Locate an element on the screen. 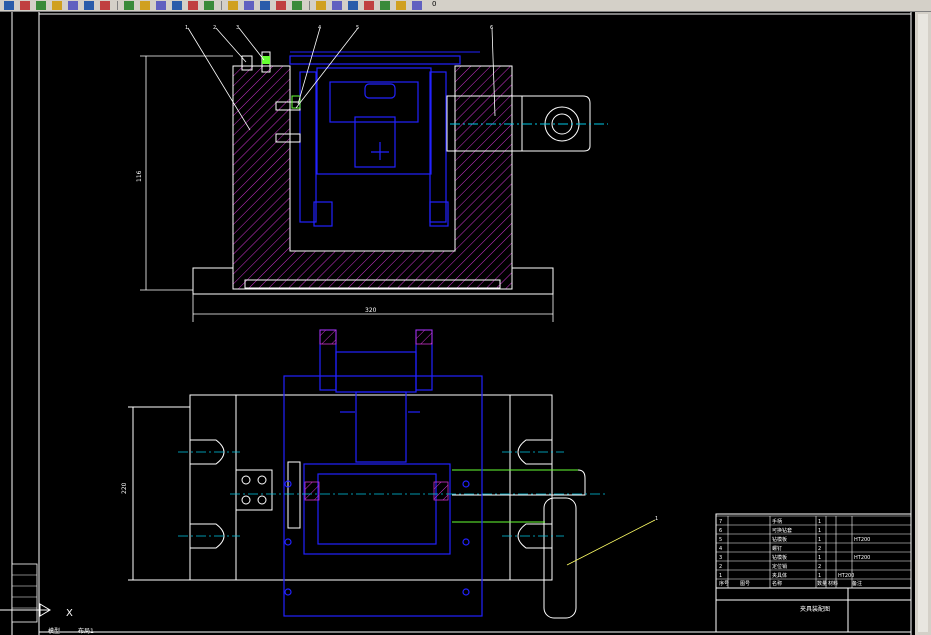  title-block: 夹具装配图 is located at coordinates (813, 573).